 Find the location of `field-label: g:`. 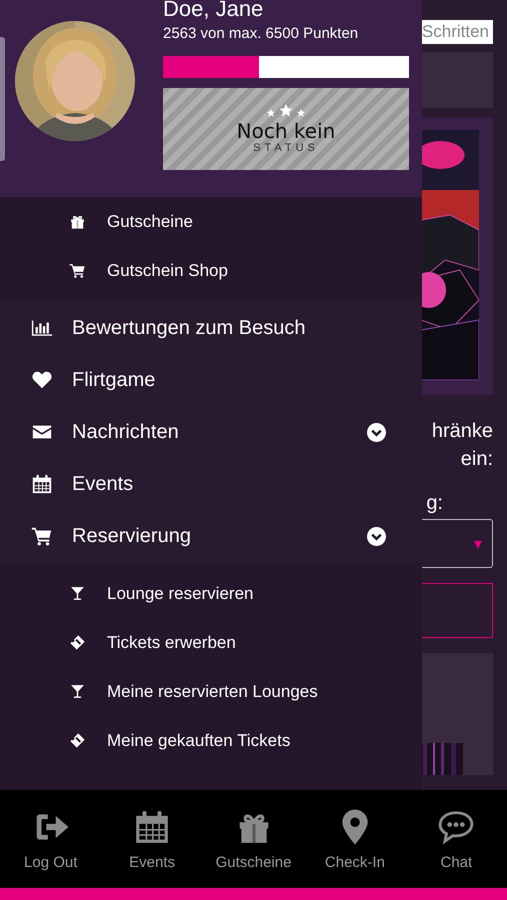

field-label: g: is located at coordinates (434, 503).